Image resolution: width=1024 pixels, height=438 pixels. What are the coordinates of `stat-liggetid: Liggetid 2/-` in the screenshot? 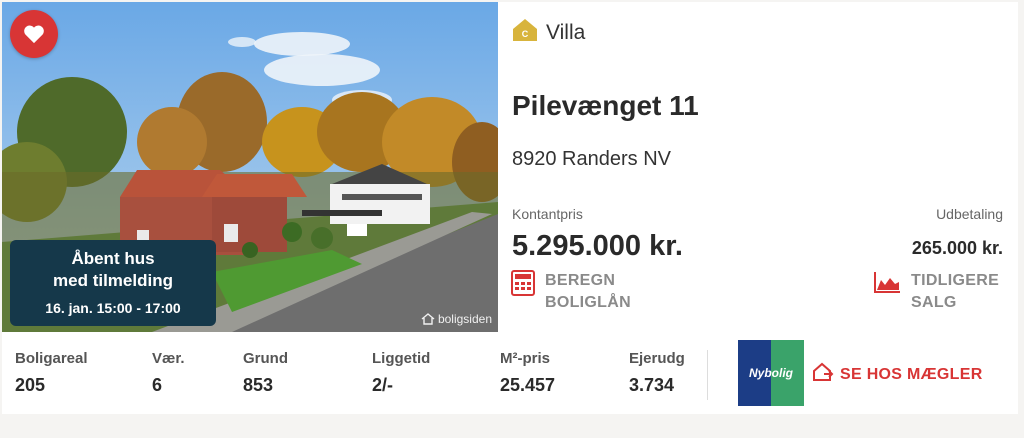 It's located at (401, 373).